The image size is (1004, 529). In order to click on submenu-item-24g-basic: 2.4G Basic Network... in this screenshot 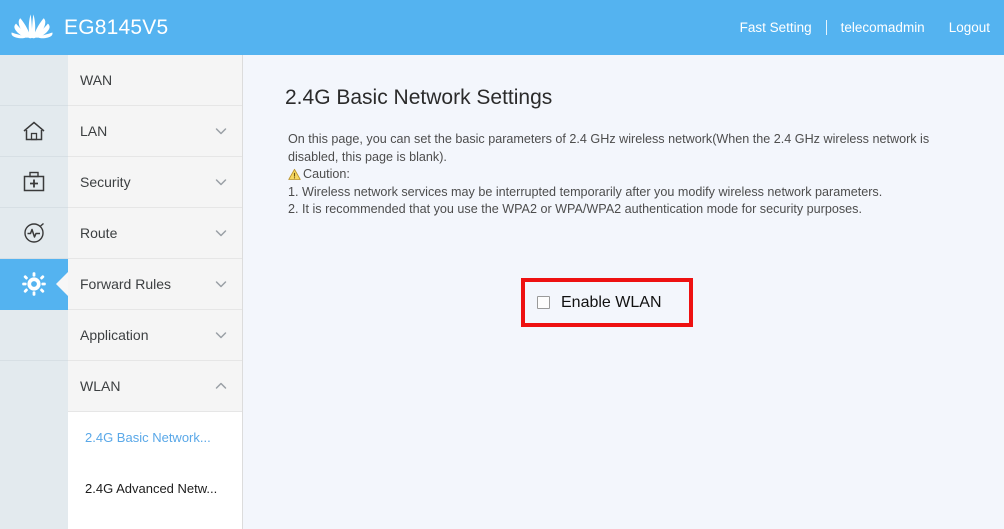, I will do `click(155, 437)`.